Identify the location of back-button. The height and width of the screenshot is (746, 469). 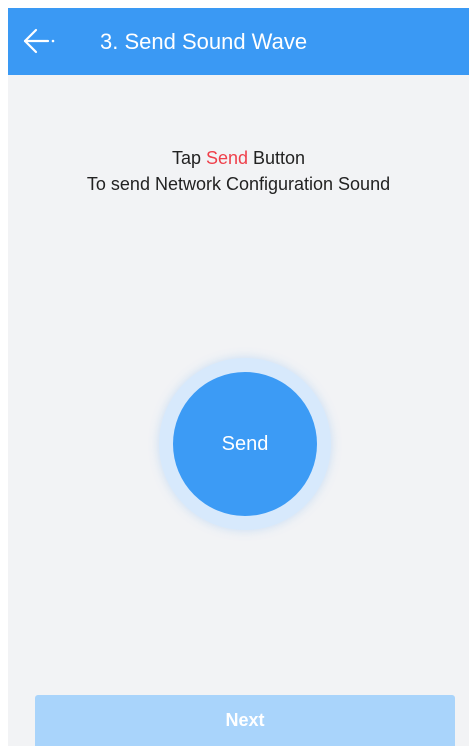
(40, 41).